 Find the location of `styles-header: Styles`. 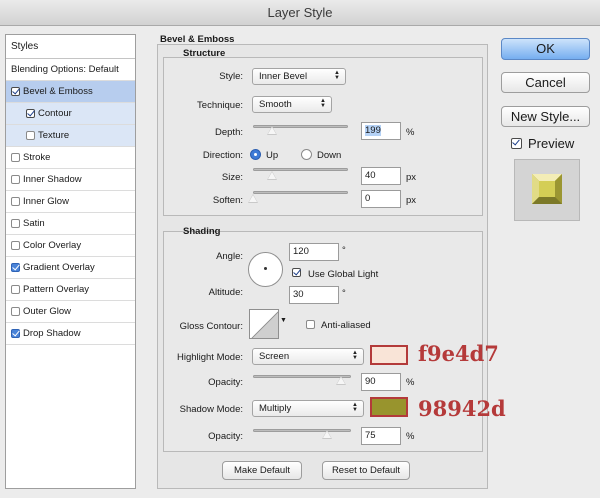

styles-header: Styles is located at coordinates (70, 47).